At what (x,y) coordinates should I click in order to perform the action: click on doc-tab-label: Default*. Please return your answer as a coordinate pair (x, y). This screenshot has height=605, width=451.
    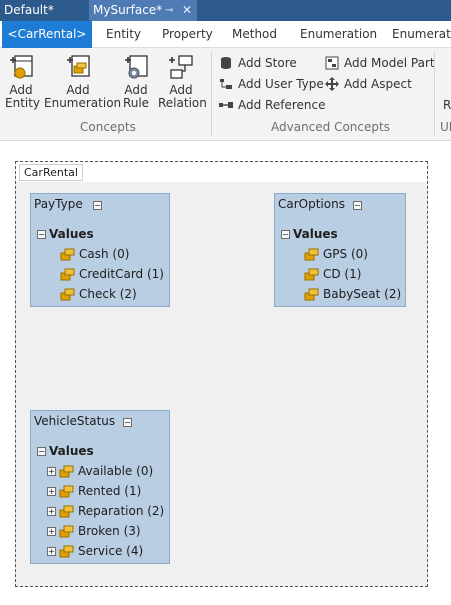
    Looking at the image, I should click on (29, 10).